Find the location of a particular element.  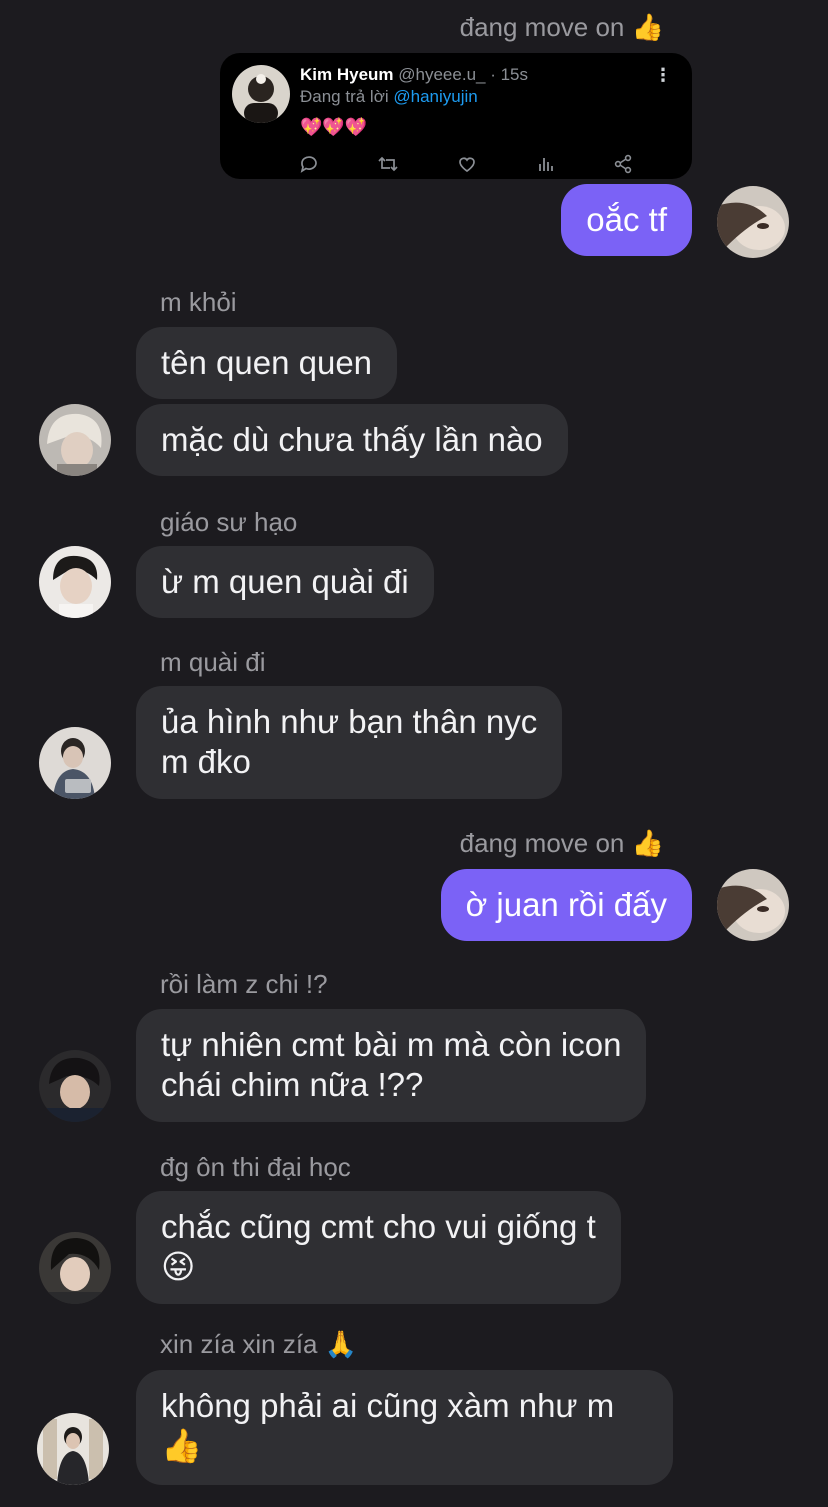

more-options-icon: ⋮ is located at coordinates (663, 75).